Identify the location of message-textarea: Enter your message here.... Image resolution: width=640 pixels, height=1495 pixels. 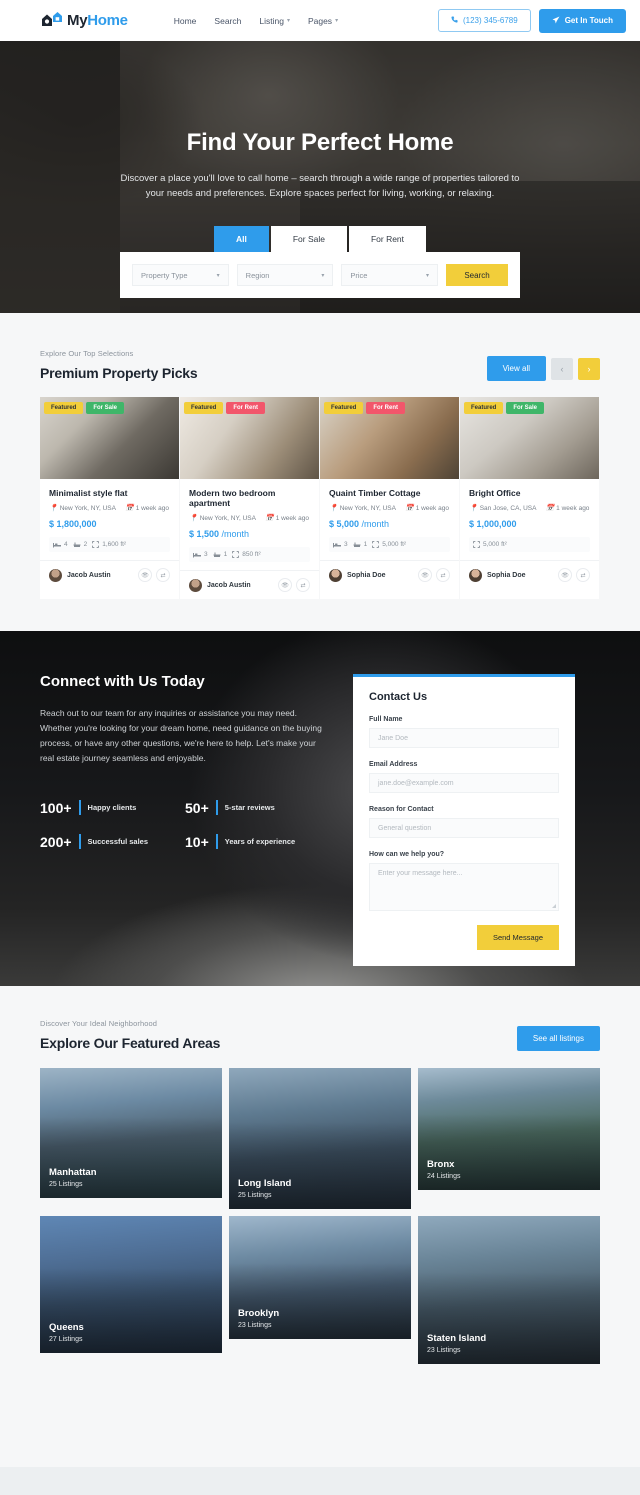
(464, 887).